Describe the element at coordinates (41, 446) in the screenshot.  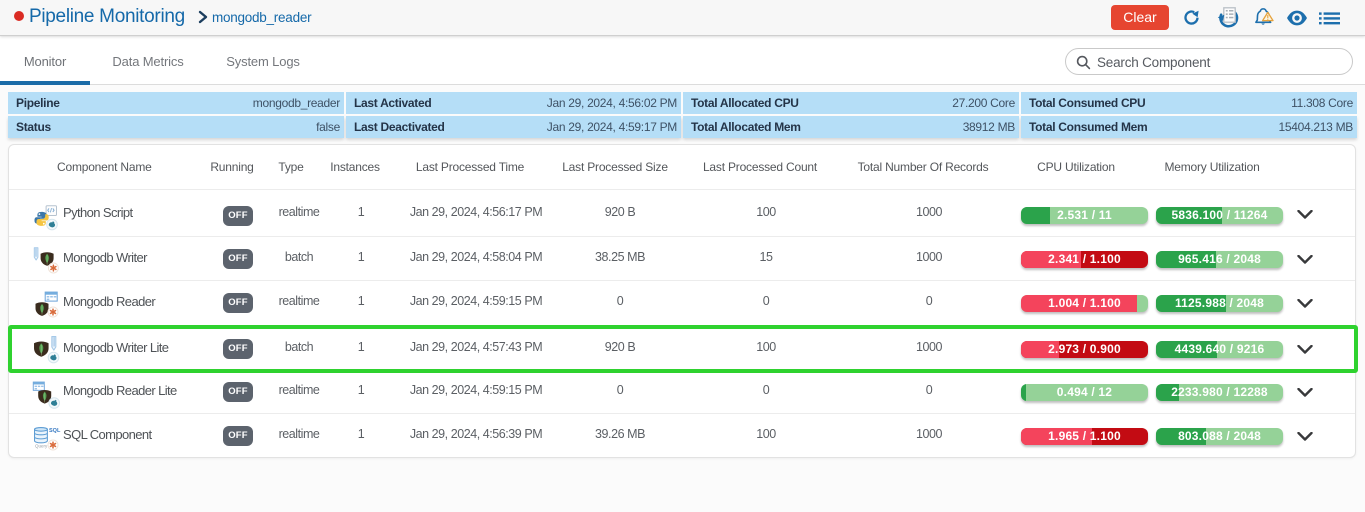
I see `svg-text: Query` at that location.